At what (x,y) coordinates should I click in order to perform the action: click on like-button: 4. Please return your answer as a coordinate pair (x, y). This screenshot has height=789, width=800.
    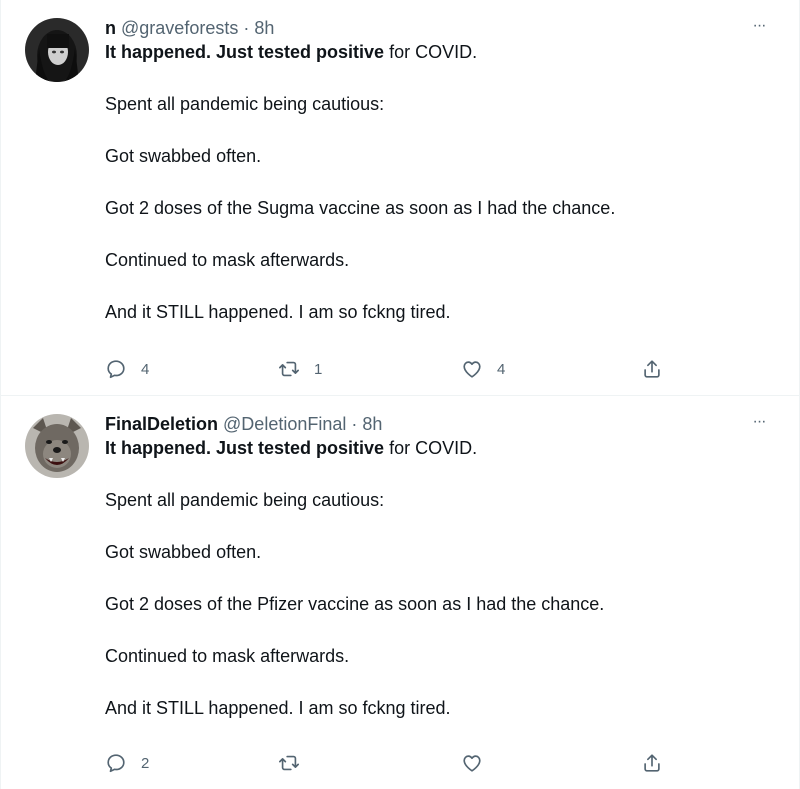
    Looking at the image, I should click on (483, 369).